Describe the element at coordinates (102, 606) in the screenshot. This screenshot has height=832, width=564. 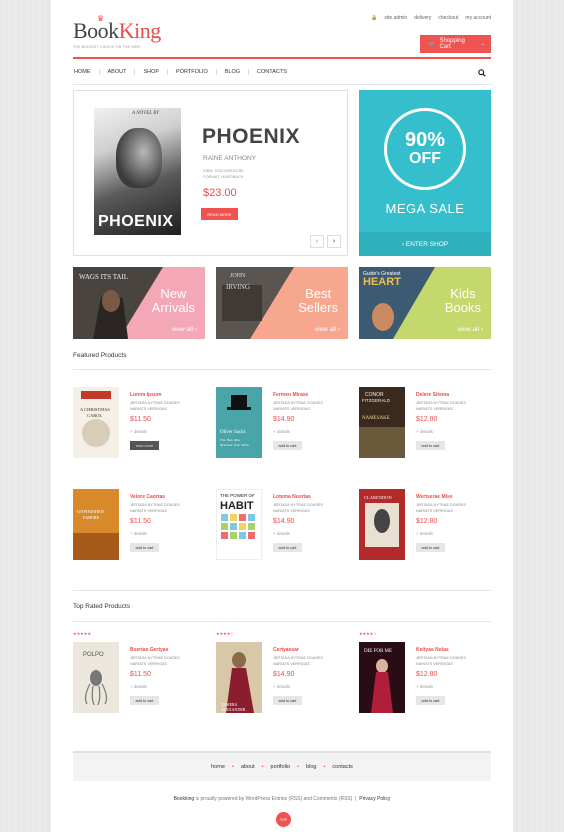
I see `top-rated-title: Top Rated Products` at that location.